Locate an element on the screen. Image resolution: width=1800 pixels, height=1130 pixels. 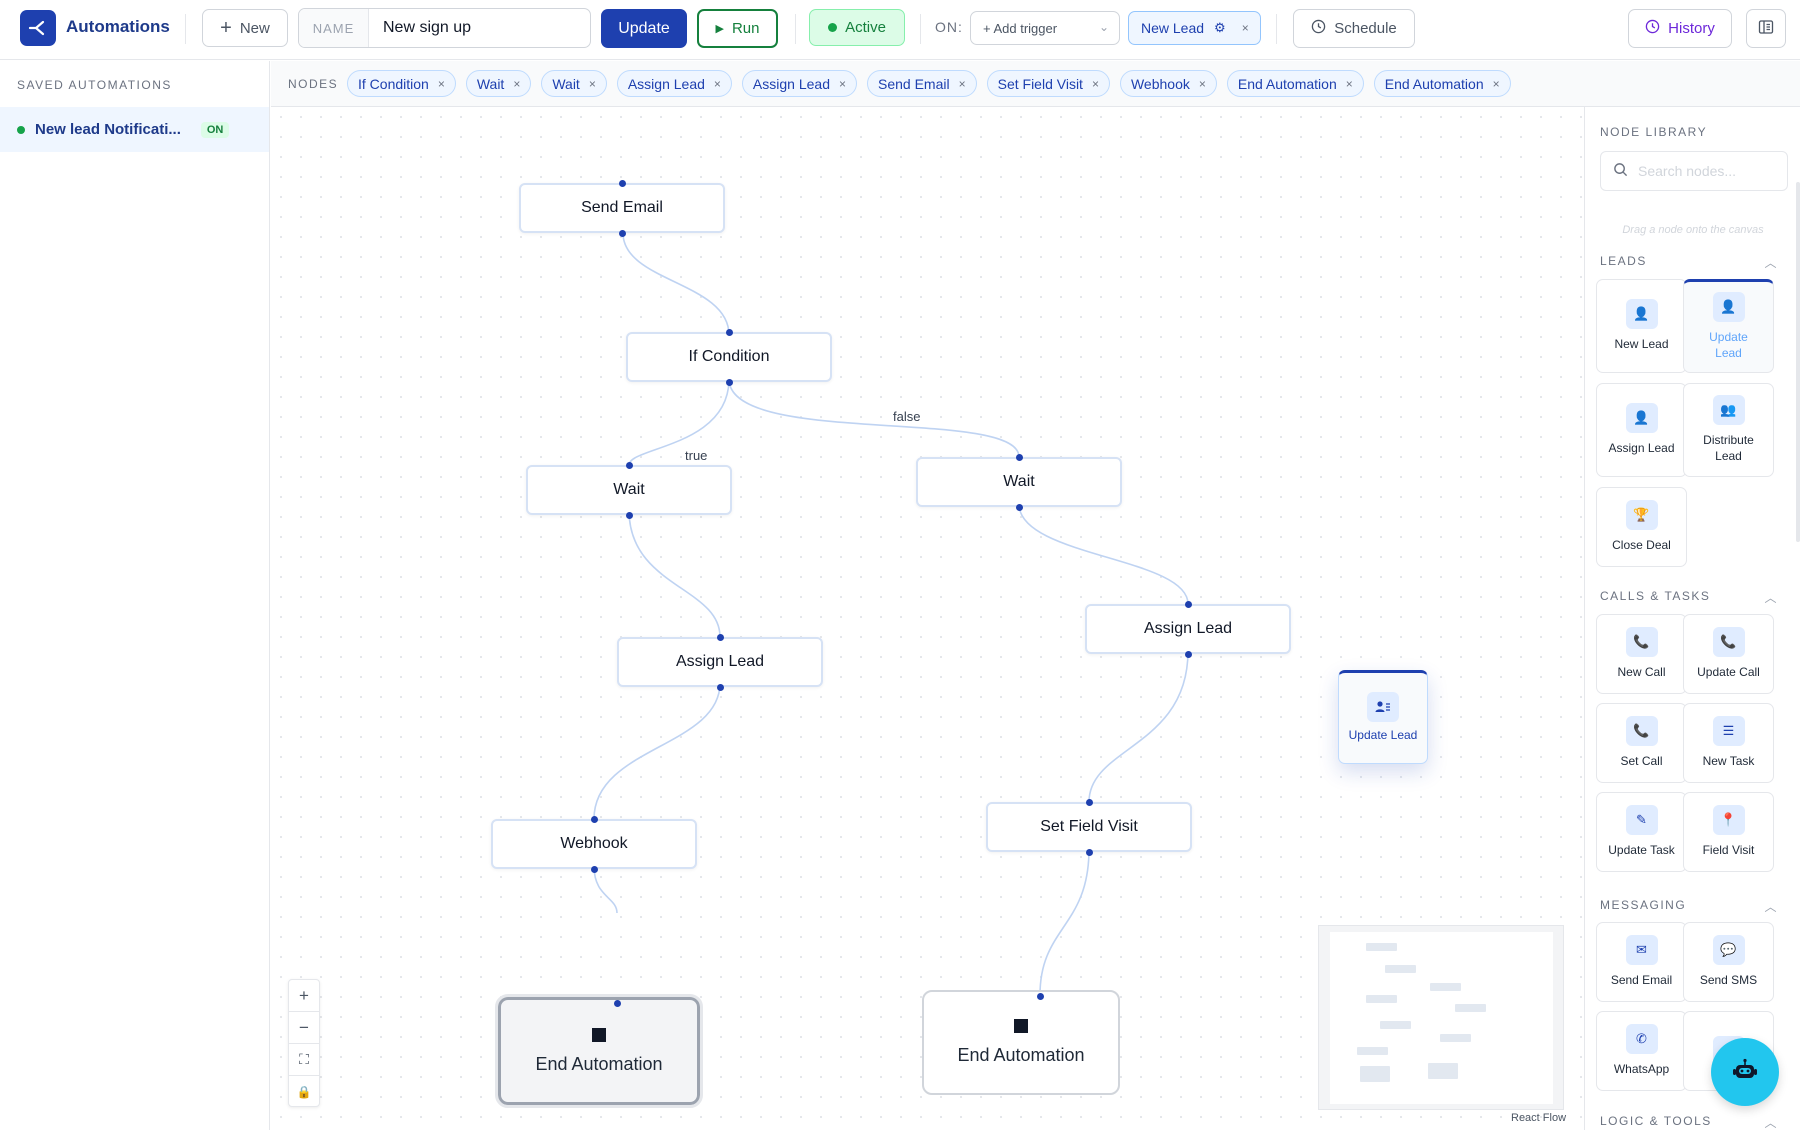
library-node-send-email: ✉ Send Email is located at coordinates (1641, 962).